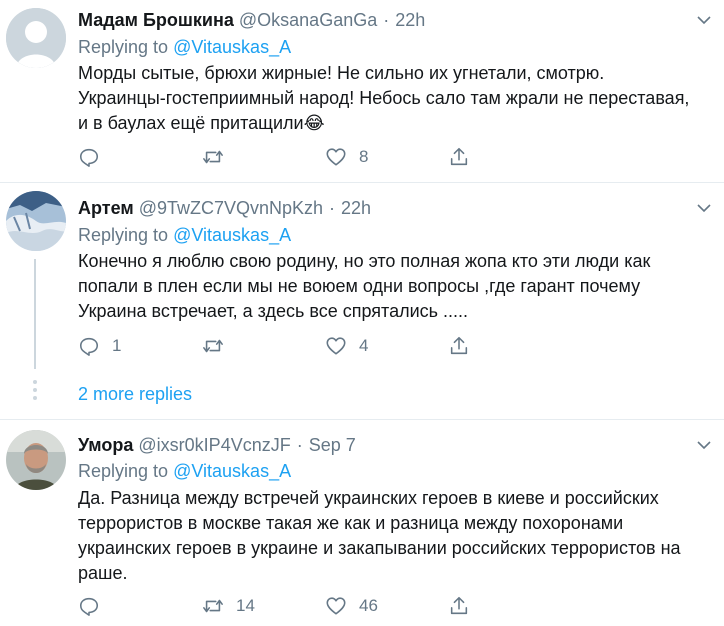 This screenshot has width=724, height=626. Describe the element at coordinates (156, 20) in the screenshot. I see `display-name: Мадам Брошкина` at that location.